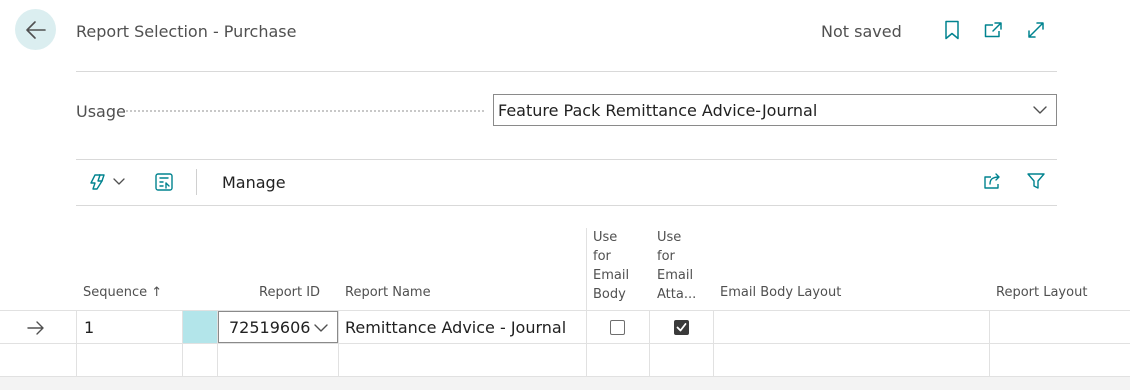  What do you see at coordinates (107, 182) in the screenshot?
I see `copilot-menu-button` at bounding box center [107, 182].